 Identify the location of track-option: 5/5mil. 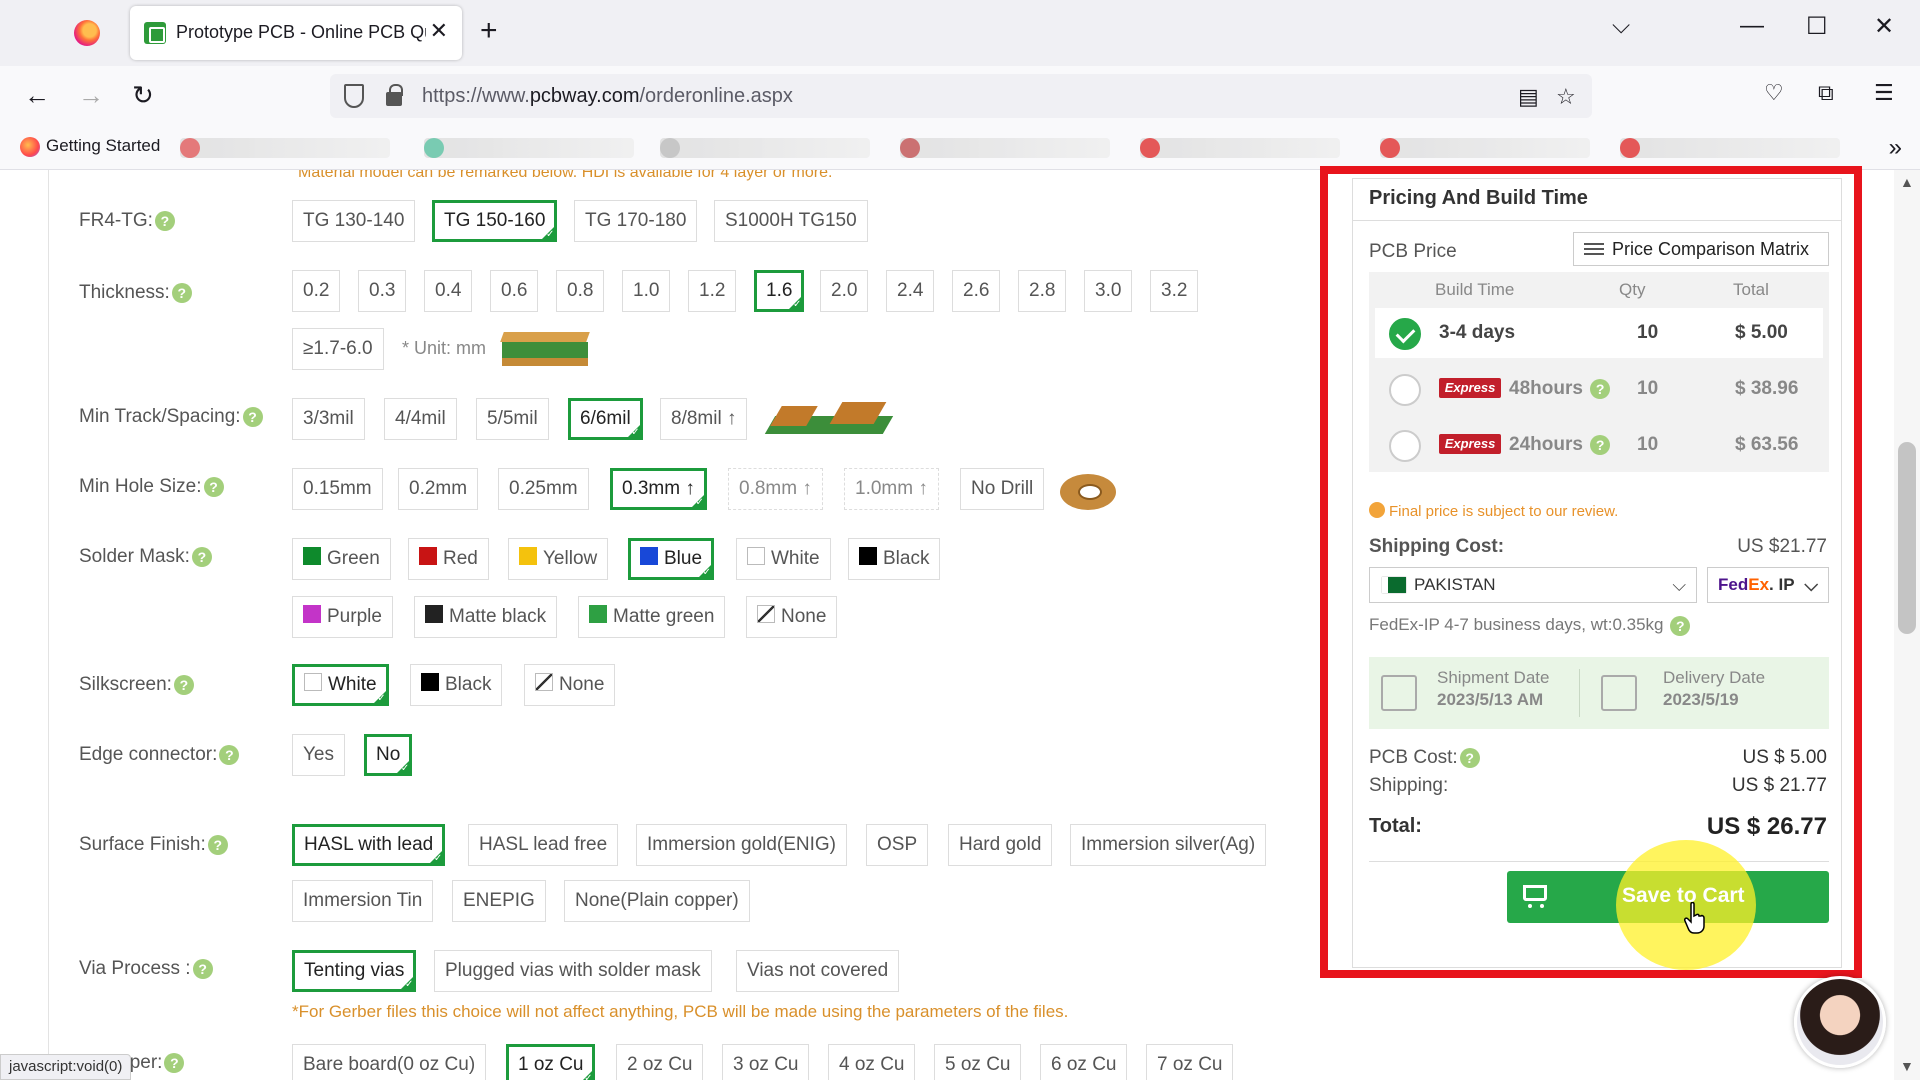
(512, 419).